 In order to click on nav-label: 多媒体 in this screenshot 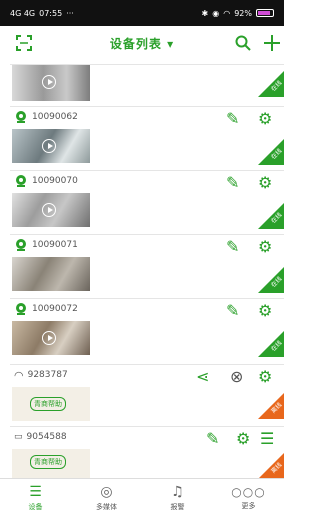, I will do `click(106, 507)`.